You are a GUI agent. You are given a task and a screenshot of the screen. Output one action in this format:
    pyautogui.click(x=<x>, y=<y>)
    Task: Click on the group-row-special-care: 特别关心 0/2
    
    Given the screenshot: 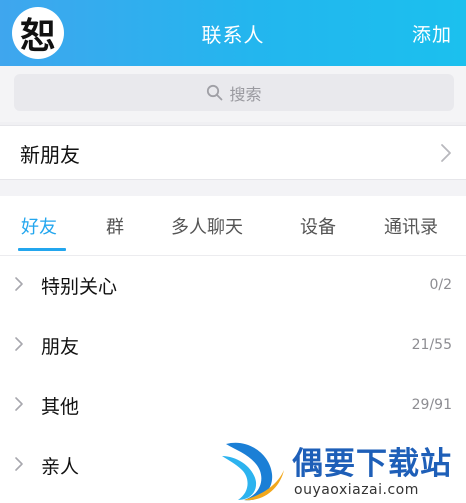 What is the action you would take?
    pyautogui.click(x=233, y=286)
    